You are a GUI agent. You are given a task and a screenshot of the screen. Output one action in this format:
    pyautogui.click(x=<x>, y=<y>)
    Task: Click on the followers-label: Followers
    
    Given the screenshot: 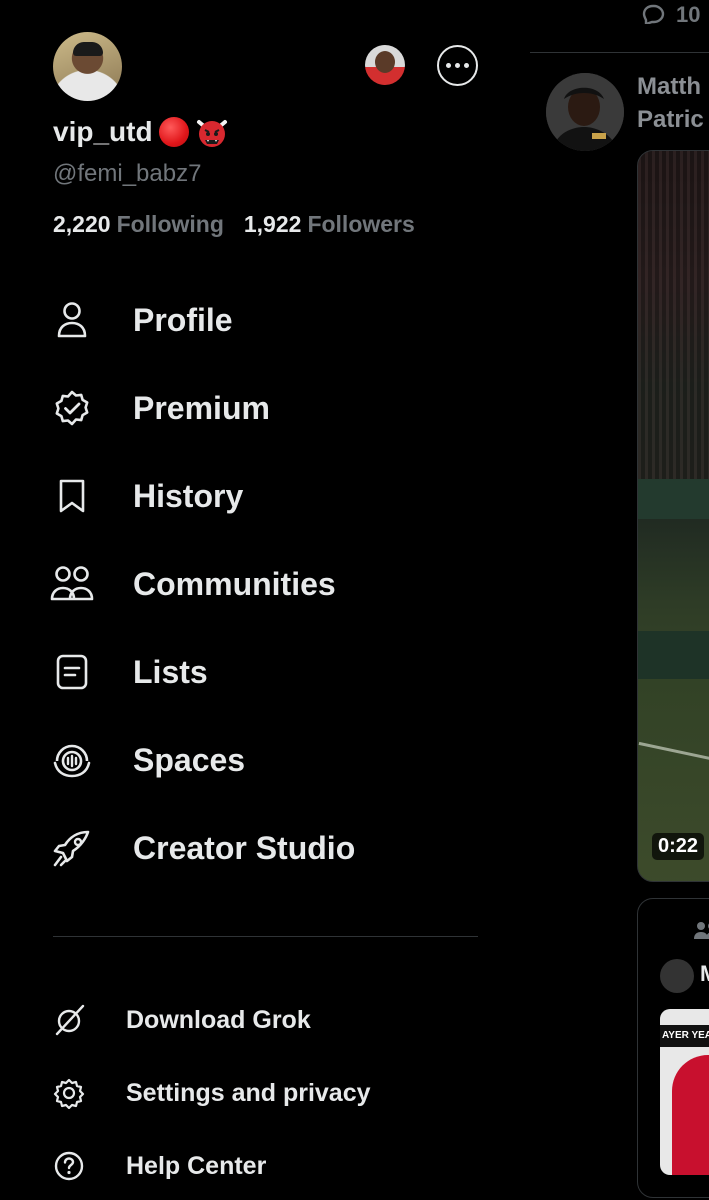 What is the action you would take?
    pyautogui.click(x=361, y=224)
    